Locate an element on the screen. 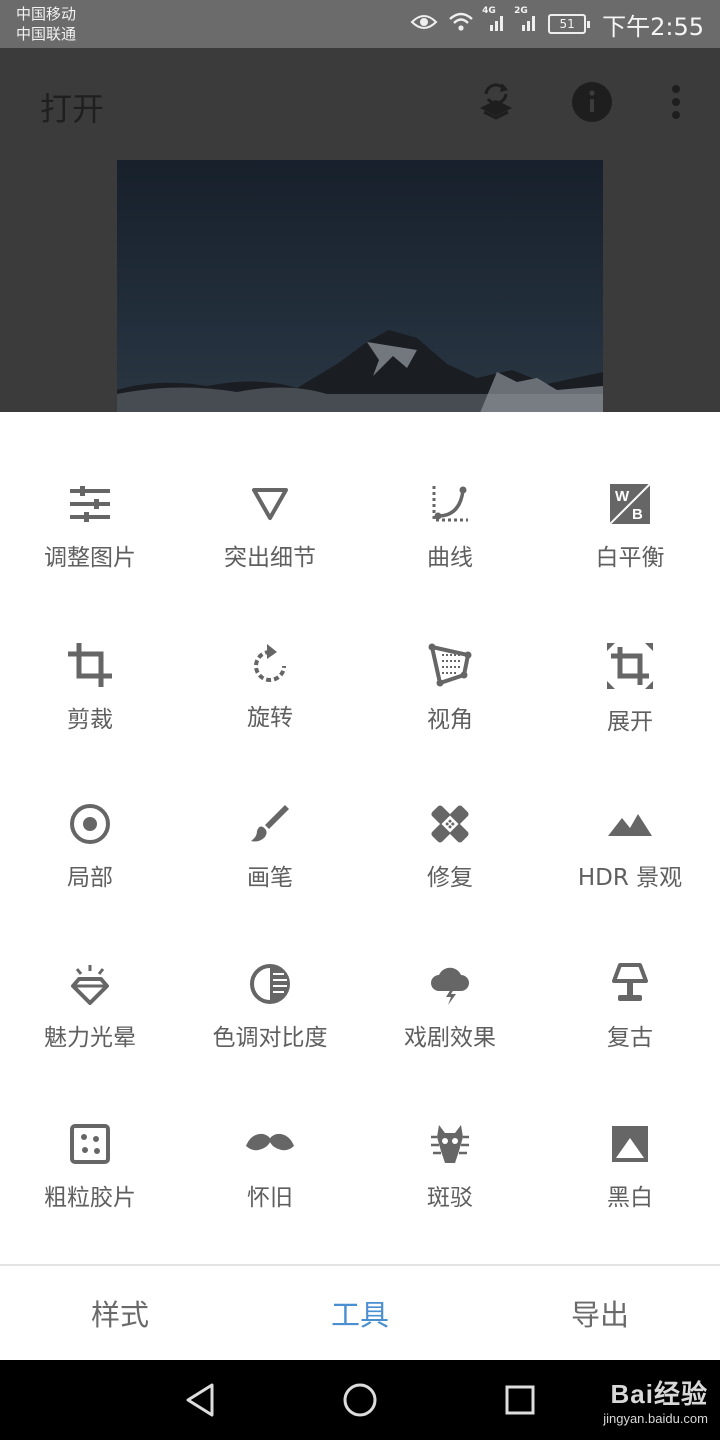 The height and width of the screenshot is (1440, 720). tool-tune-image: 调整图片 is located at coordinates (90, 492).